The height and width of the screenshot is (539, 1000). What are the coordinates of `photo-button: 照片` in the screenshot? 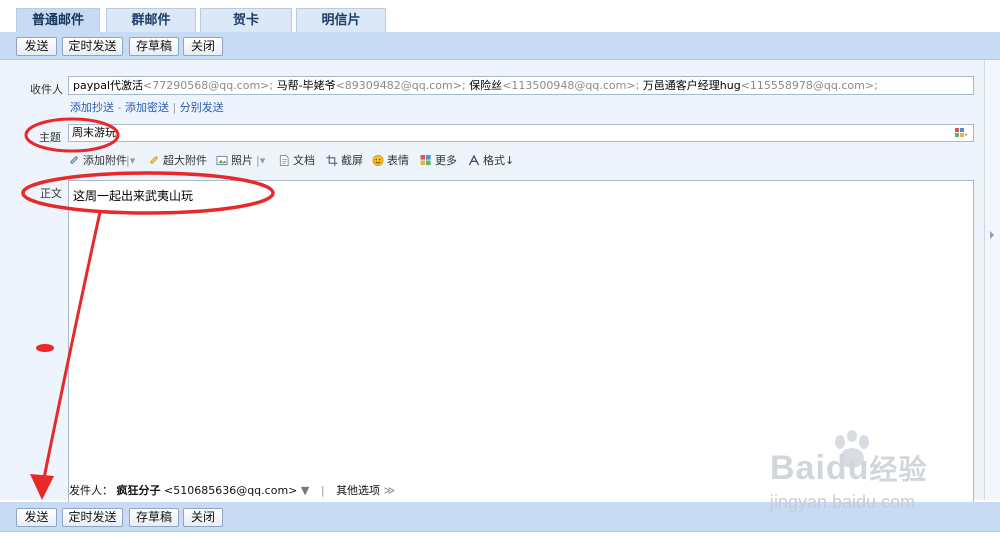 It's located at (234, 161).